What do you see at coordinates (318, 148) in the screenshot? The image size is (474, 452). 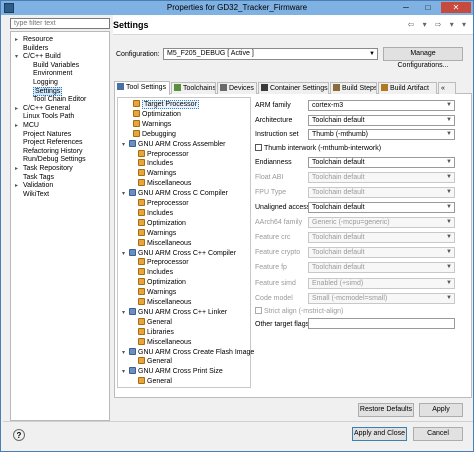 I see `thumb-interwork-checkbox: Thumb interwork (-mthumb-interwork)` at bounding box center [318, 148].